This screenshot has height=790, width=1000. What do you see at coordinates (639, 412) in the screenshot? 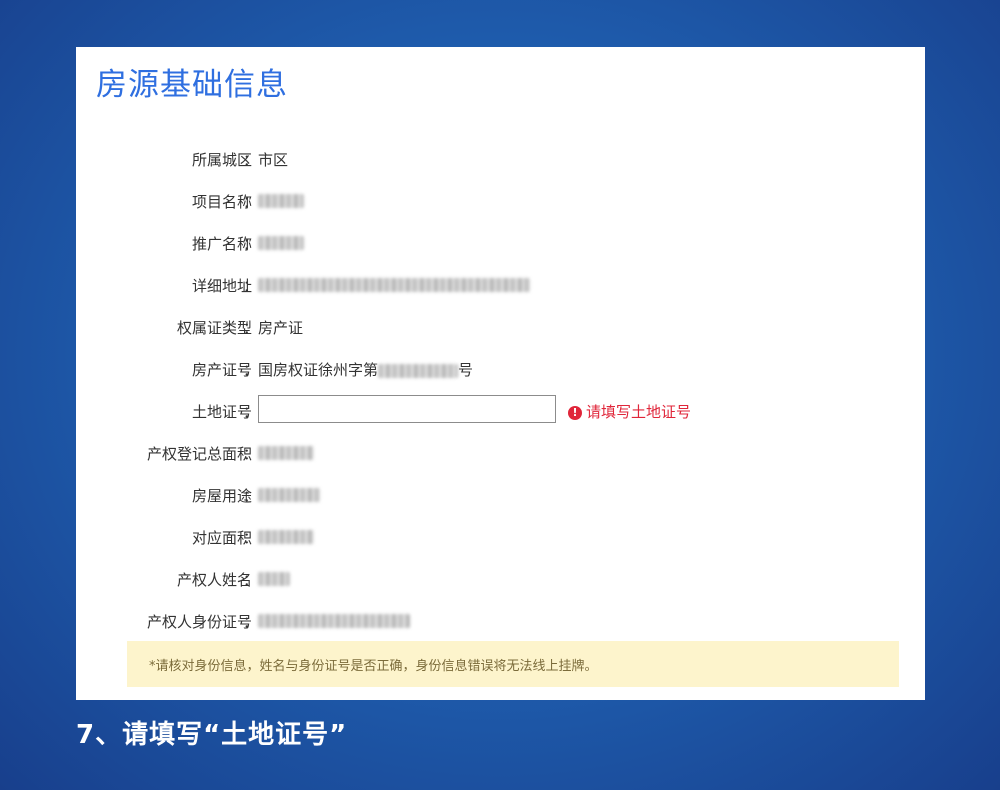
I see `land-cert-no-error-text: 请填写土地证号` at bounding box center [639, 412].